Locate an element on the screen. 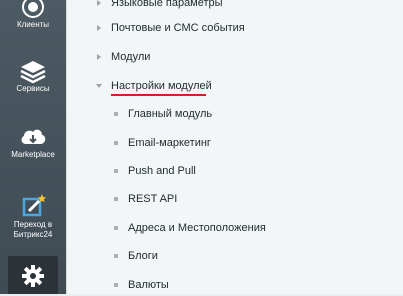  edit-star-icon is located at coordinates (34, 205).